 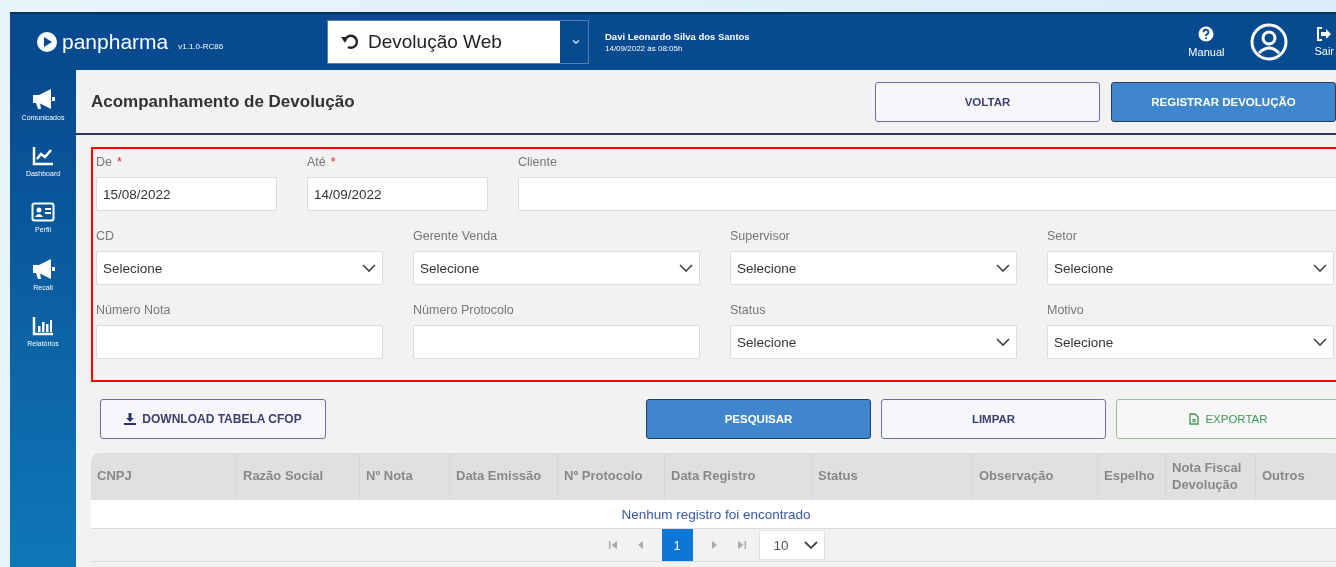 I want to click on input-field: 15/08/2022, so click(x=186, y=194).